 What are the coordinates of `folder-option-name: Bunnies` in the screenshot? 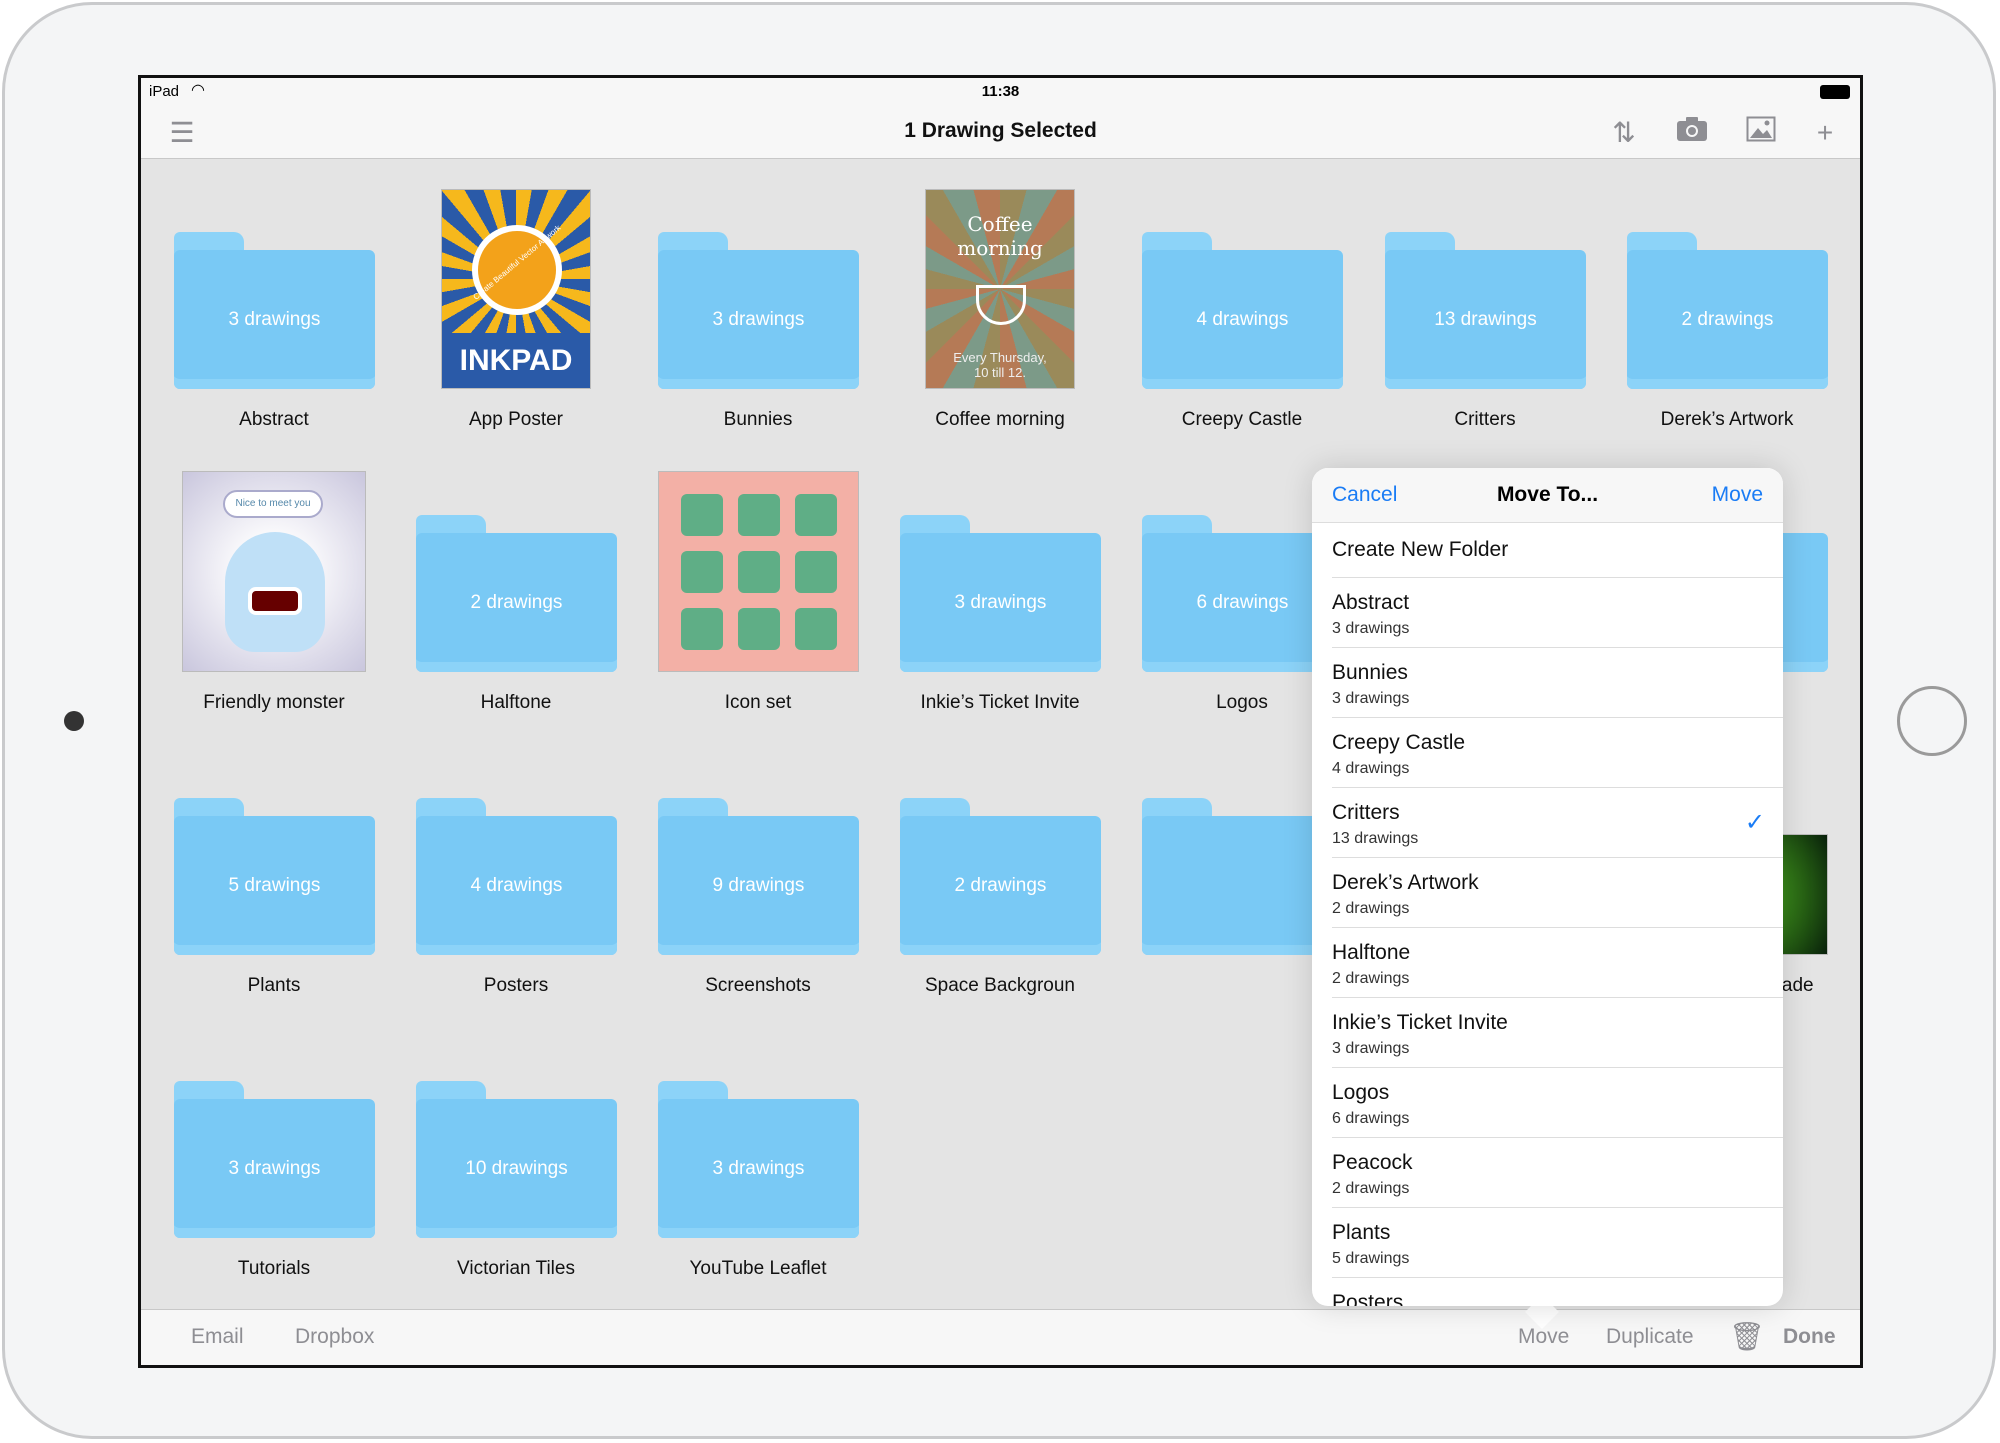 It's located at (1370, 672).